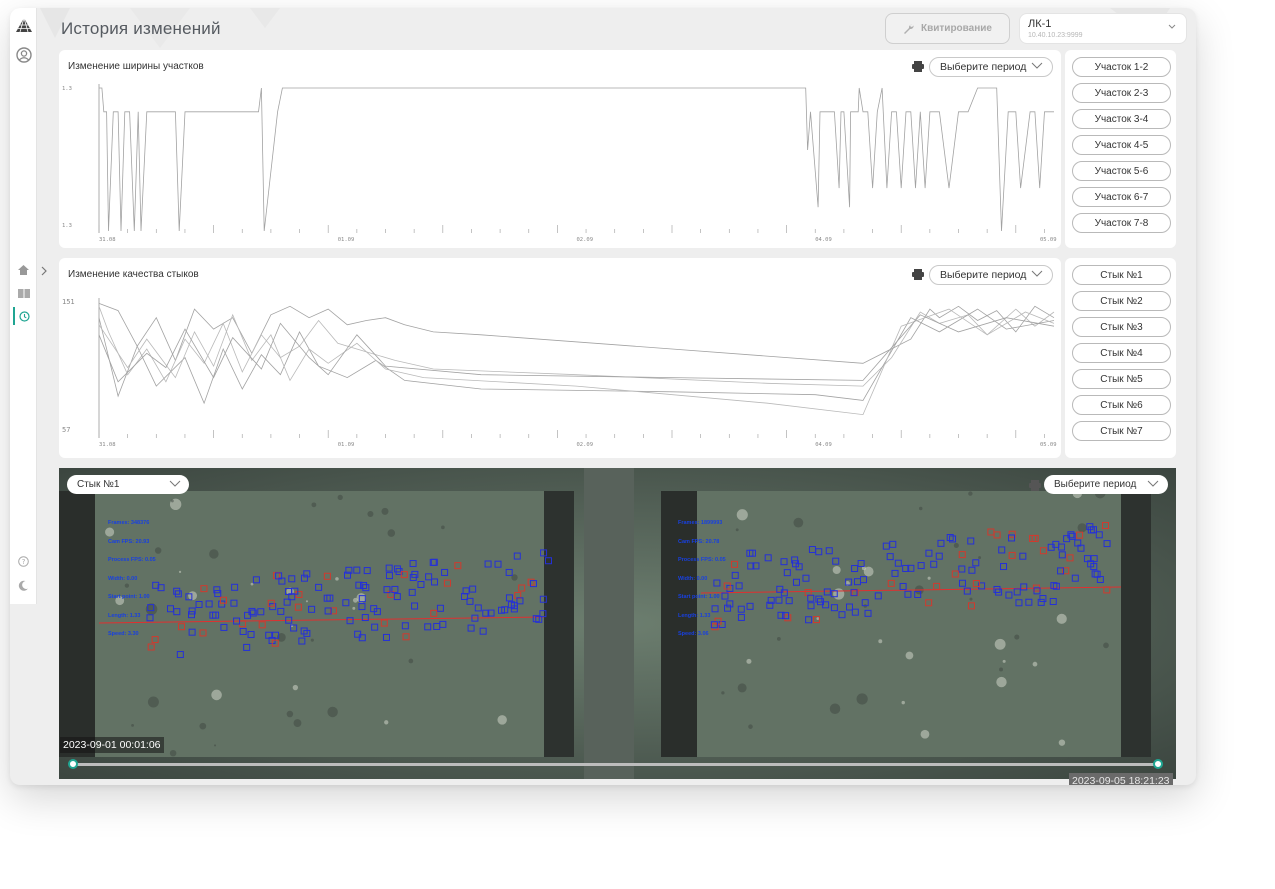 The height and width of the screenshot is (889, 1275). What do you see at coordinates (123, 634) in the screenshot?
I see `hud-line: Speed: 3.30` at bounding box center [123, 634].